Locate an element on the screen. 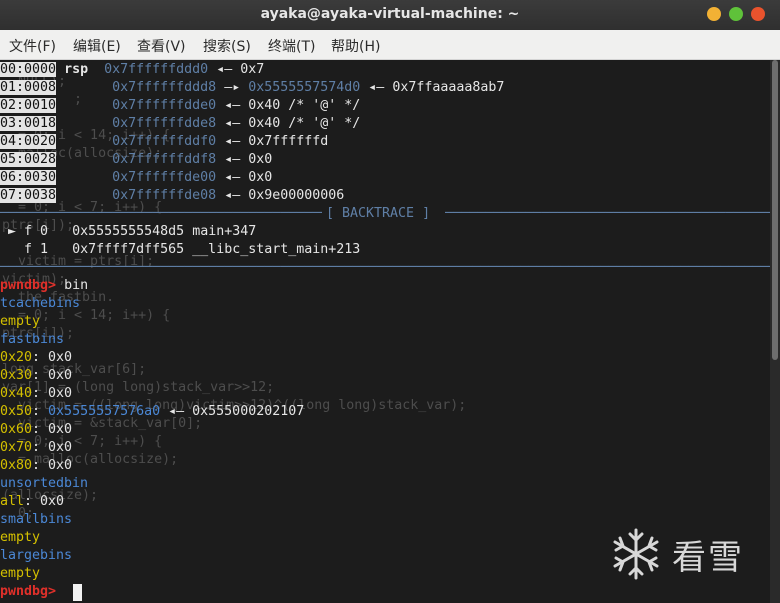  window-title: ayaka@ayaka-virtual-machine: ~ is located at coordinates (390, 14).